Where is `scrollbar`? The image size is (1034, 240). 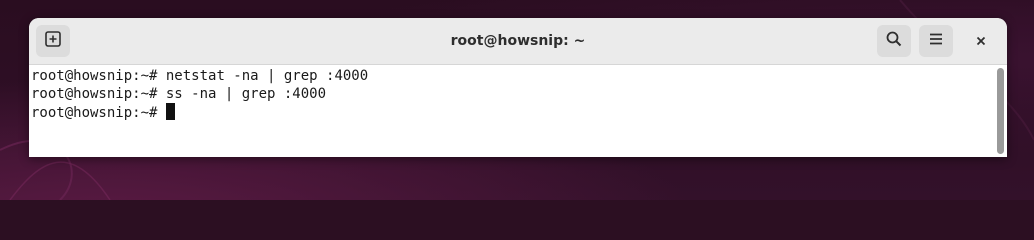
scrollbar is located at coordinates (1001, 111).